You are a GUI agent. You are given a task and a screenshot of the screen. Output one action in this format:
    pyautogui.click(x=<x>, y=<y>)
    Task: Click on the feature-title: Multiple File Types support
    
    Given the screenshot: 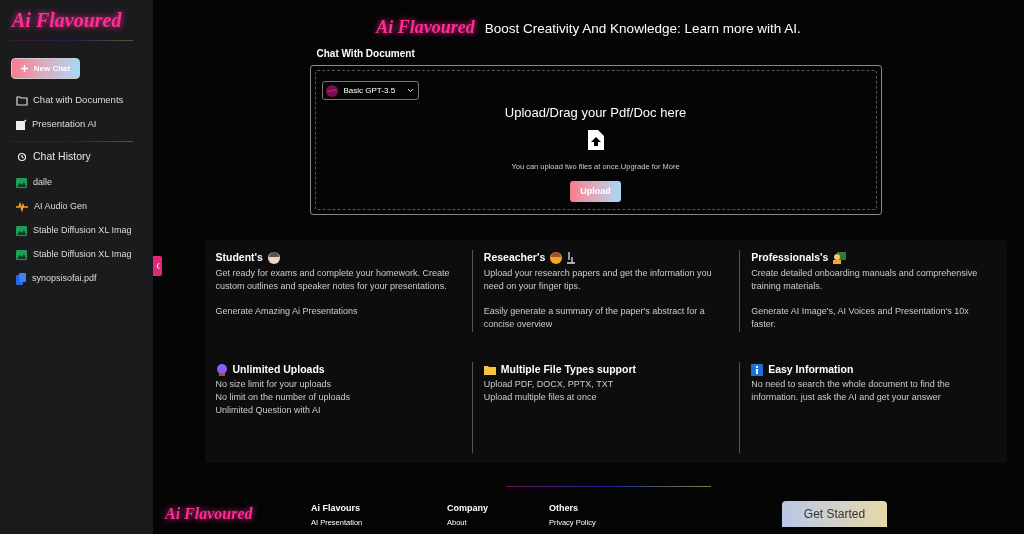 What is the action you would take?
    pyautogui.click(x=568, y=369)
    